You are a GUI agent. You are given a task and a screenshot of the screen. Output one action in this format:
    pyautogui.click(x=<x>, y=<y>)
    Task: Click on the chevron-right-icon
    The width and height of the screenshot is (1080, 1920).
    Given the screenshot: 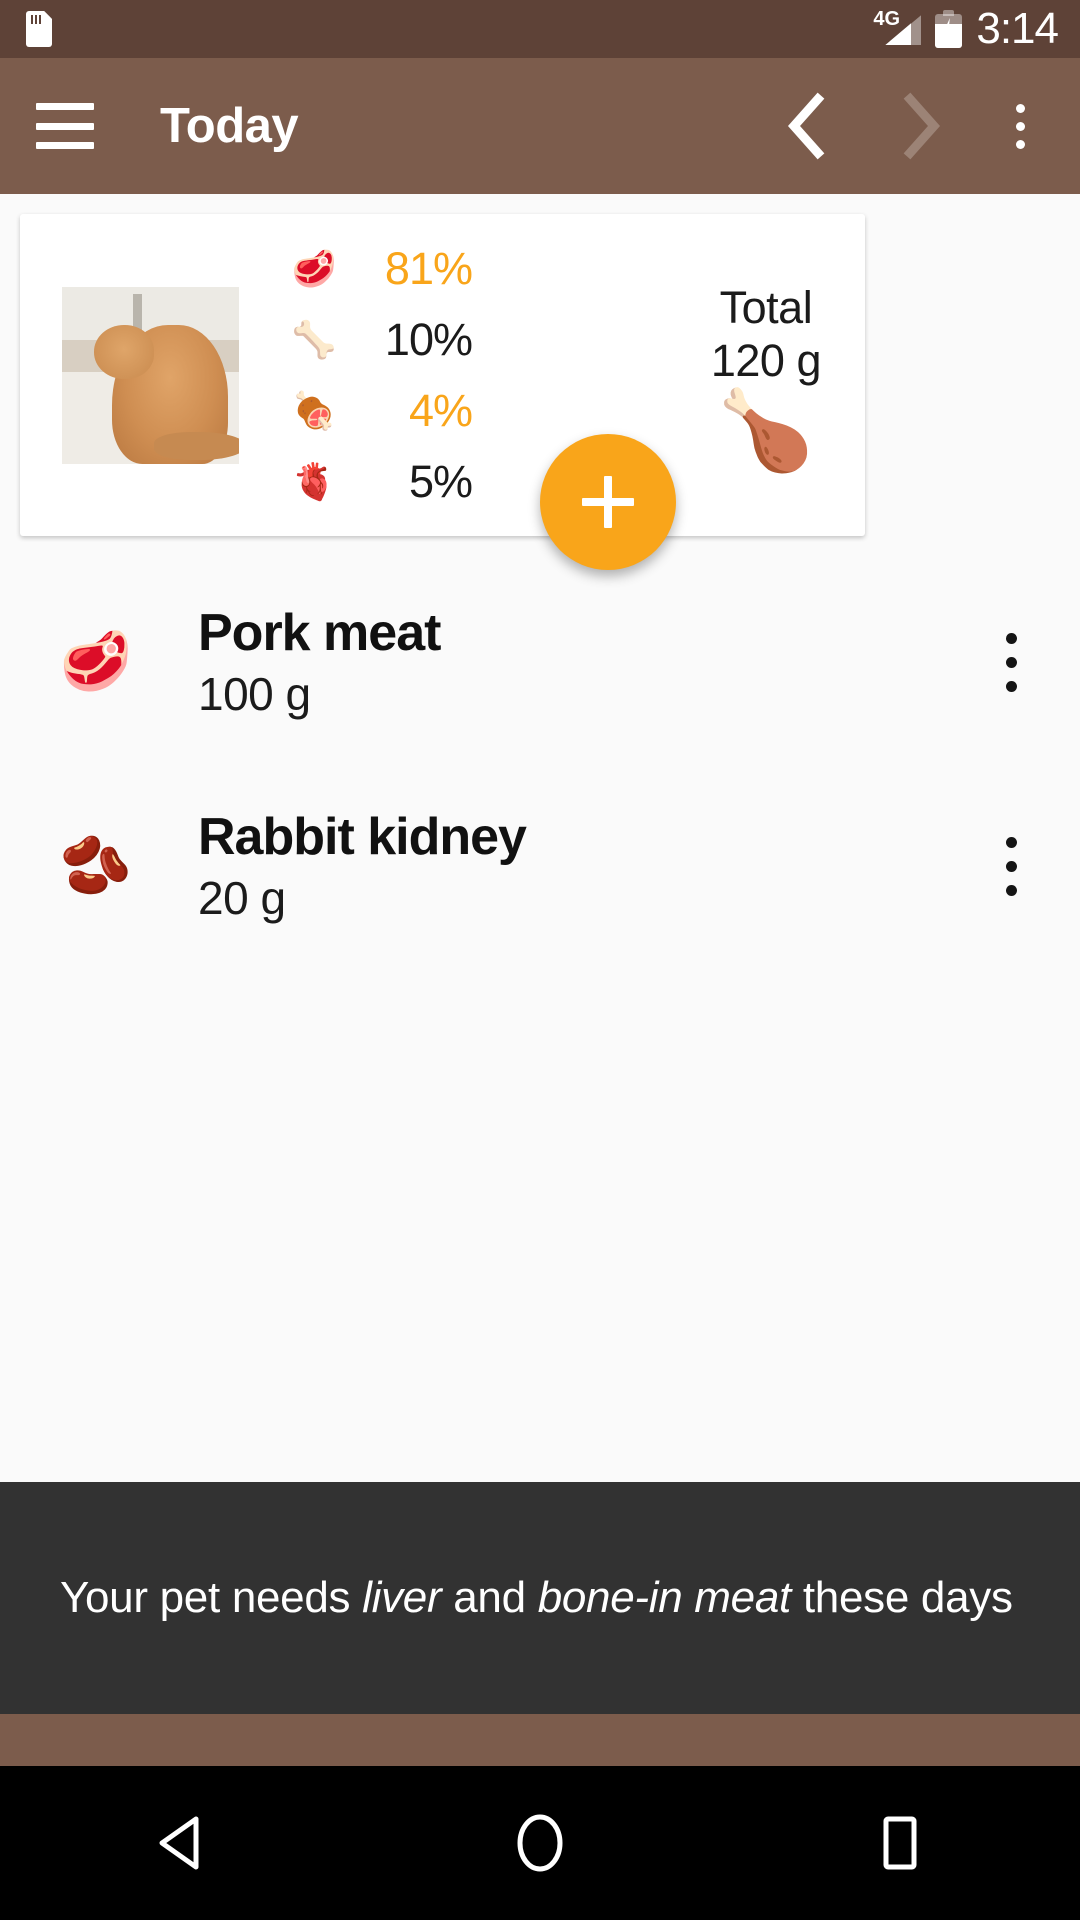 What is the action you would take?
    pyautogui.click(x=921, y=126)
    